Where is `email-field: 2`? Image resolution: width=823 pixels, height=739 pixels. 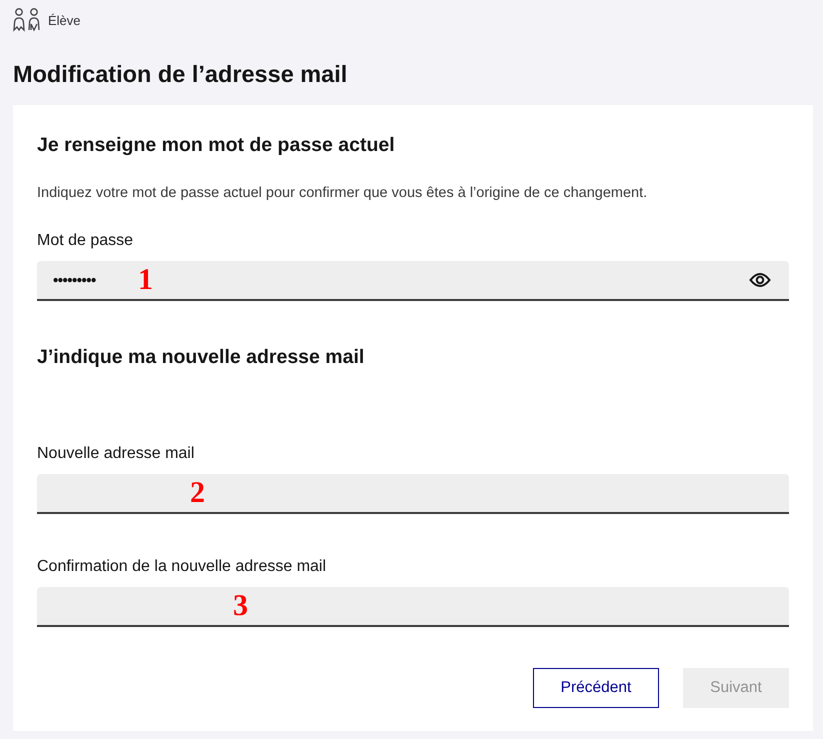
email-field: 2 is located at coordinates (413, 494).